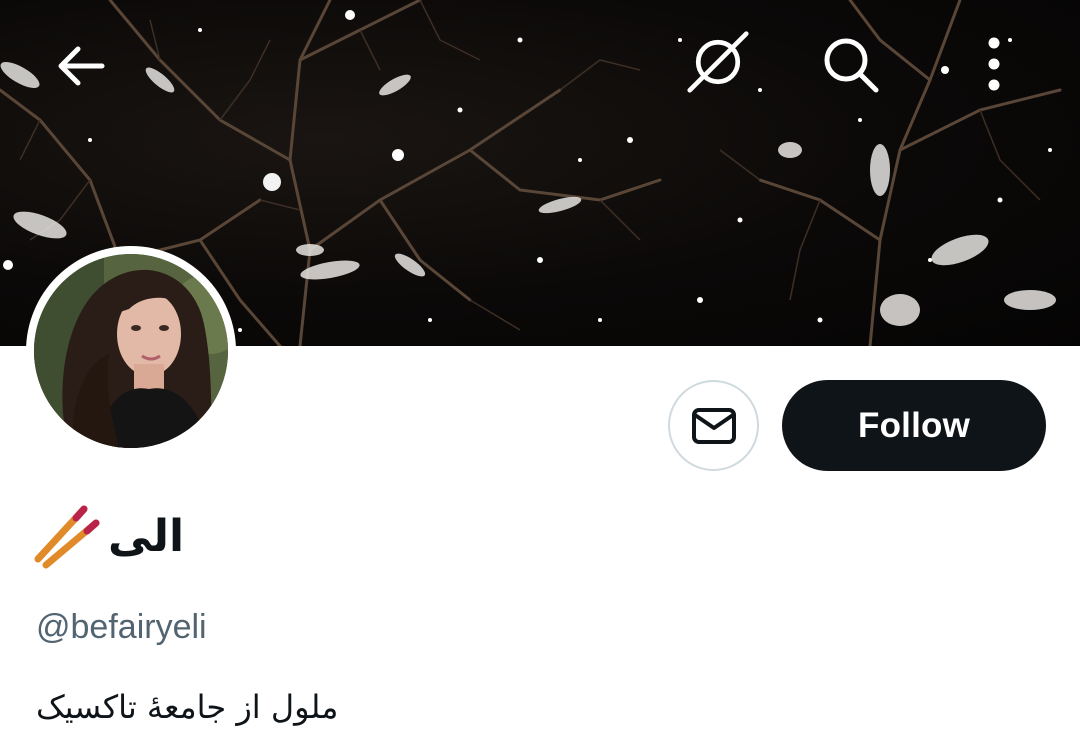 The height and width of the screenshot is (751, 1080). I want to click on grok-button, so click(718, 62).